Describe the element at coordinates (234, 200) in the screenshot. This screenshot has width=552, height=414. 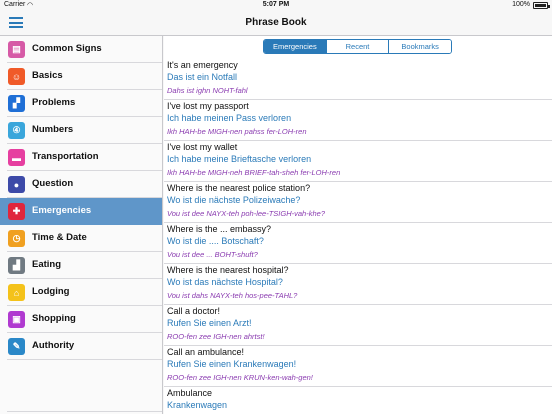
I see `phrase-german: Wo ist die nächste Polizeiwache?` at that location.